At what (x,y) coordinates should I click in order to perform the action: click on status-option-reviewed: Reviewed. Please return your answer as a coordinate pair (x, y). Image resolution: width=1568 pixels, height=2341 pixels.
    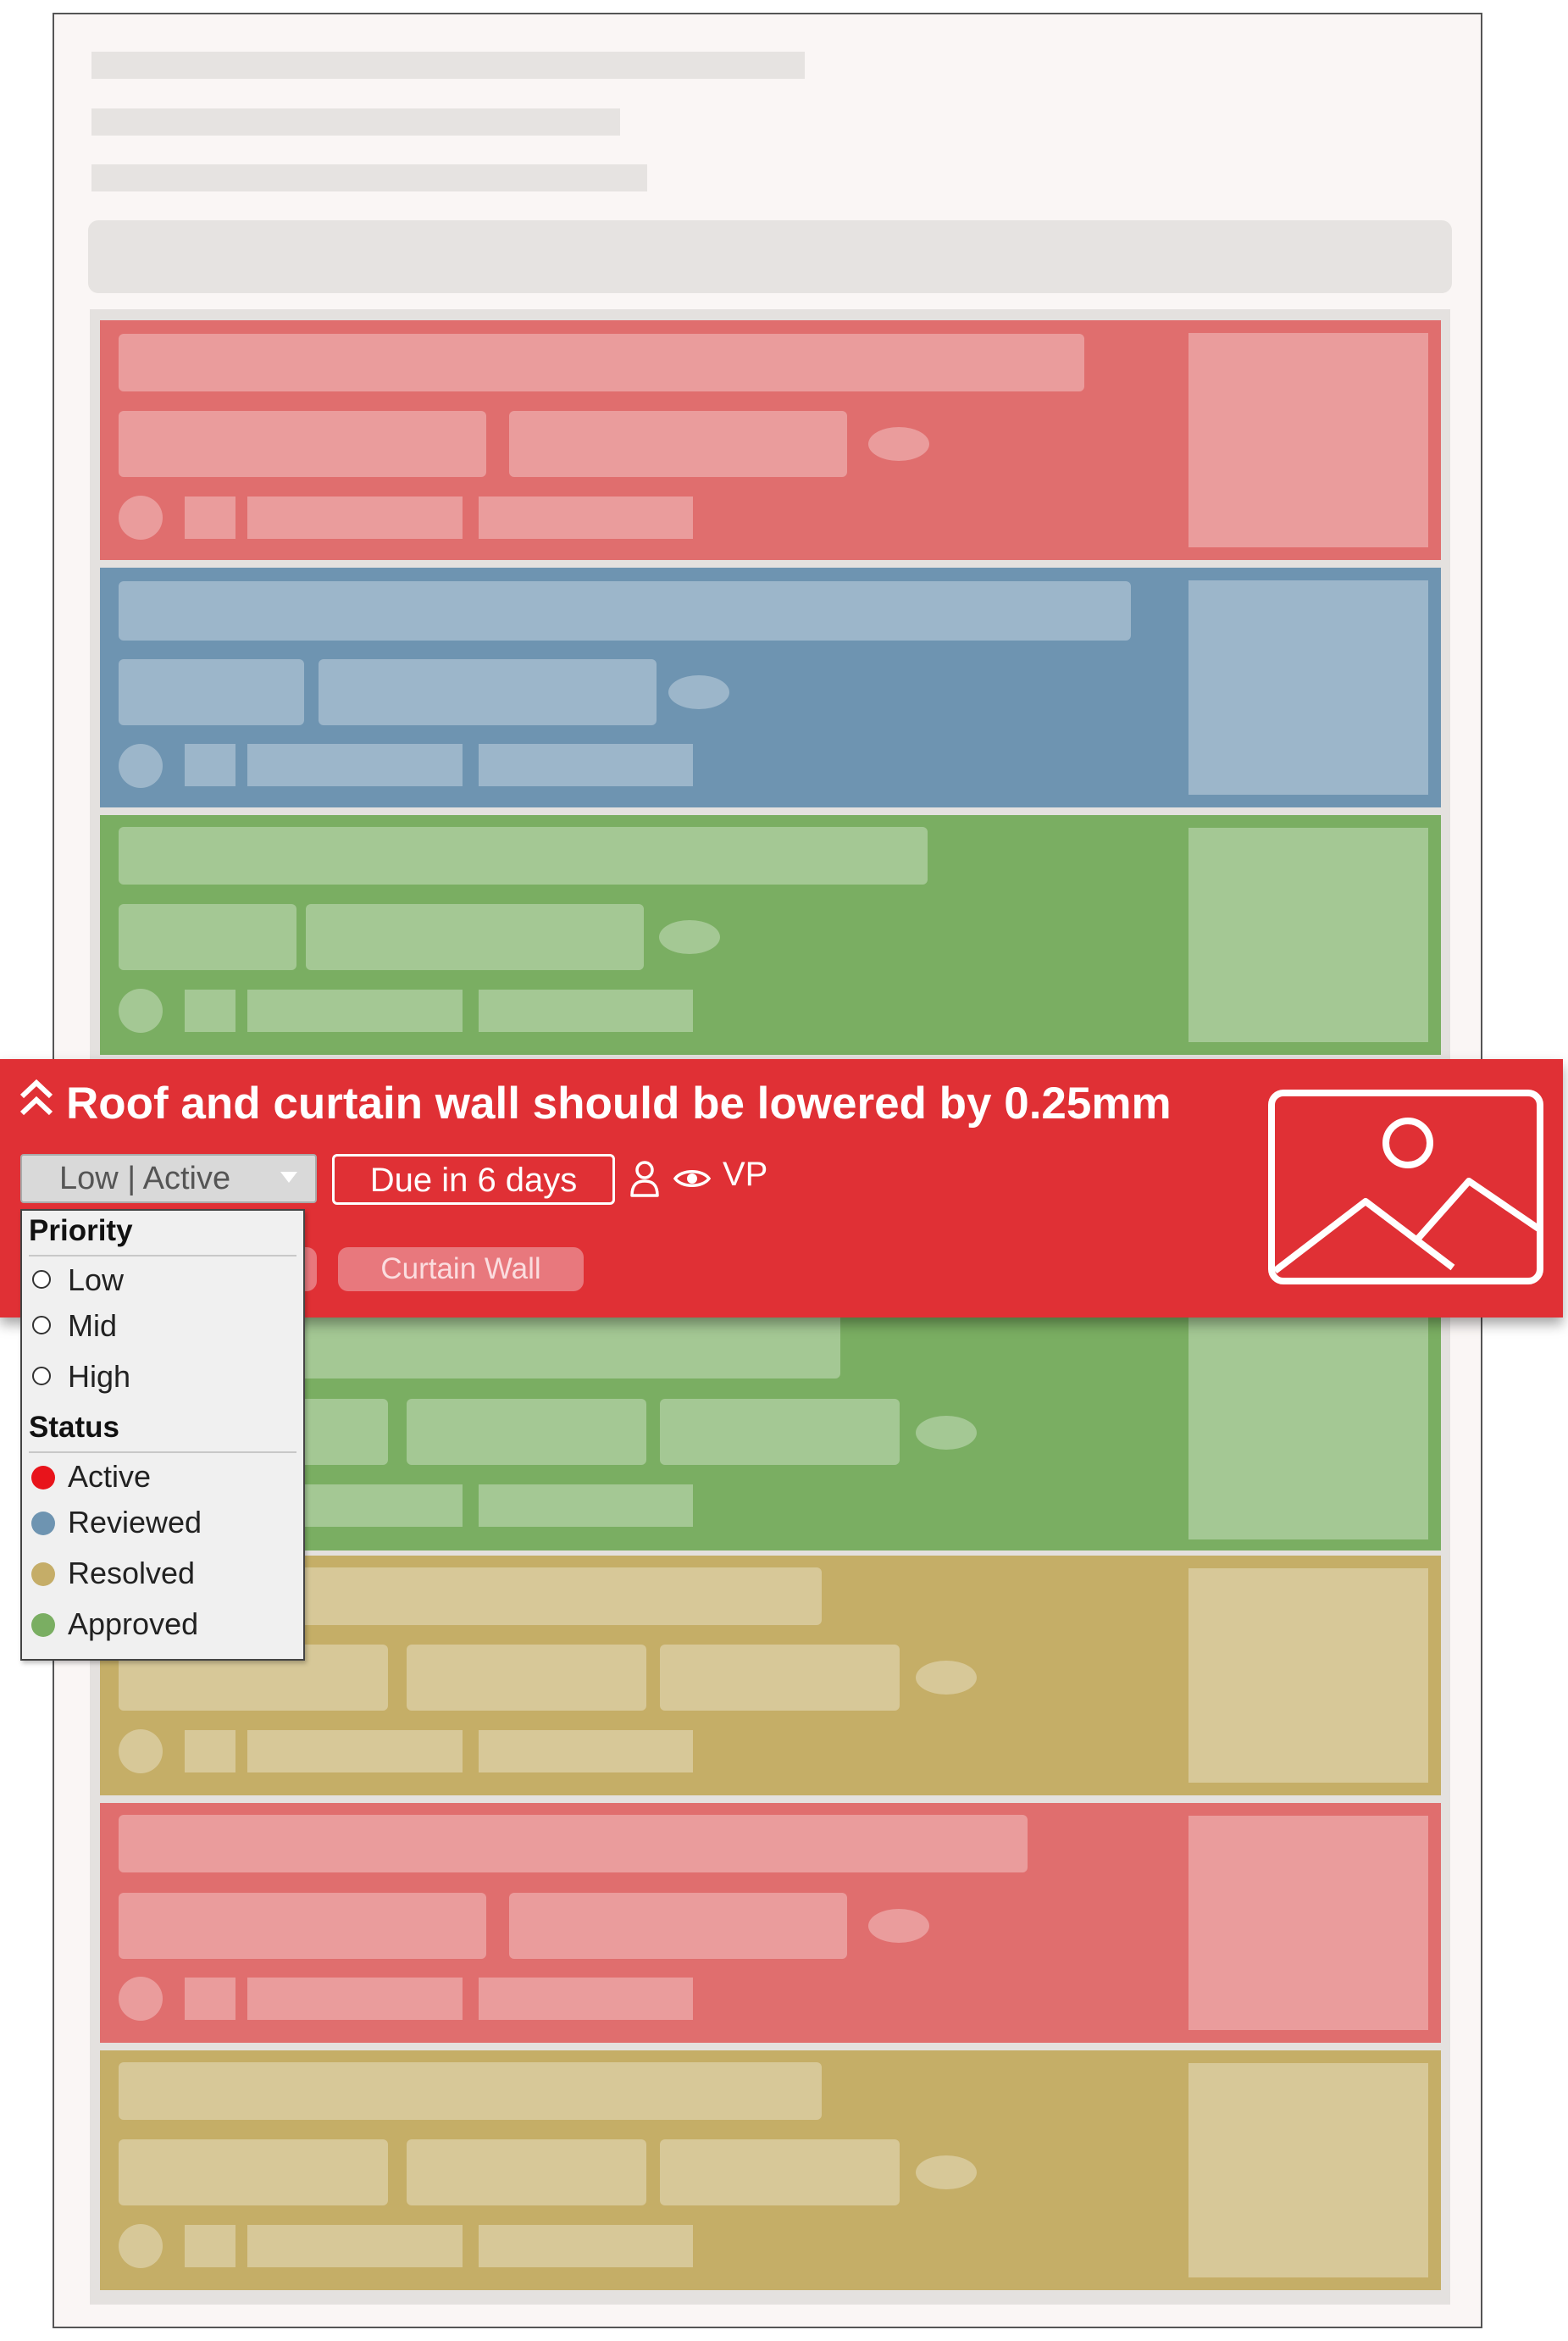
    Looking at the image, I should click on (115, 1523).